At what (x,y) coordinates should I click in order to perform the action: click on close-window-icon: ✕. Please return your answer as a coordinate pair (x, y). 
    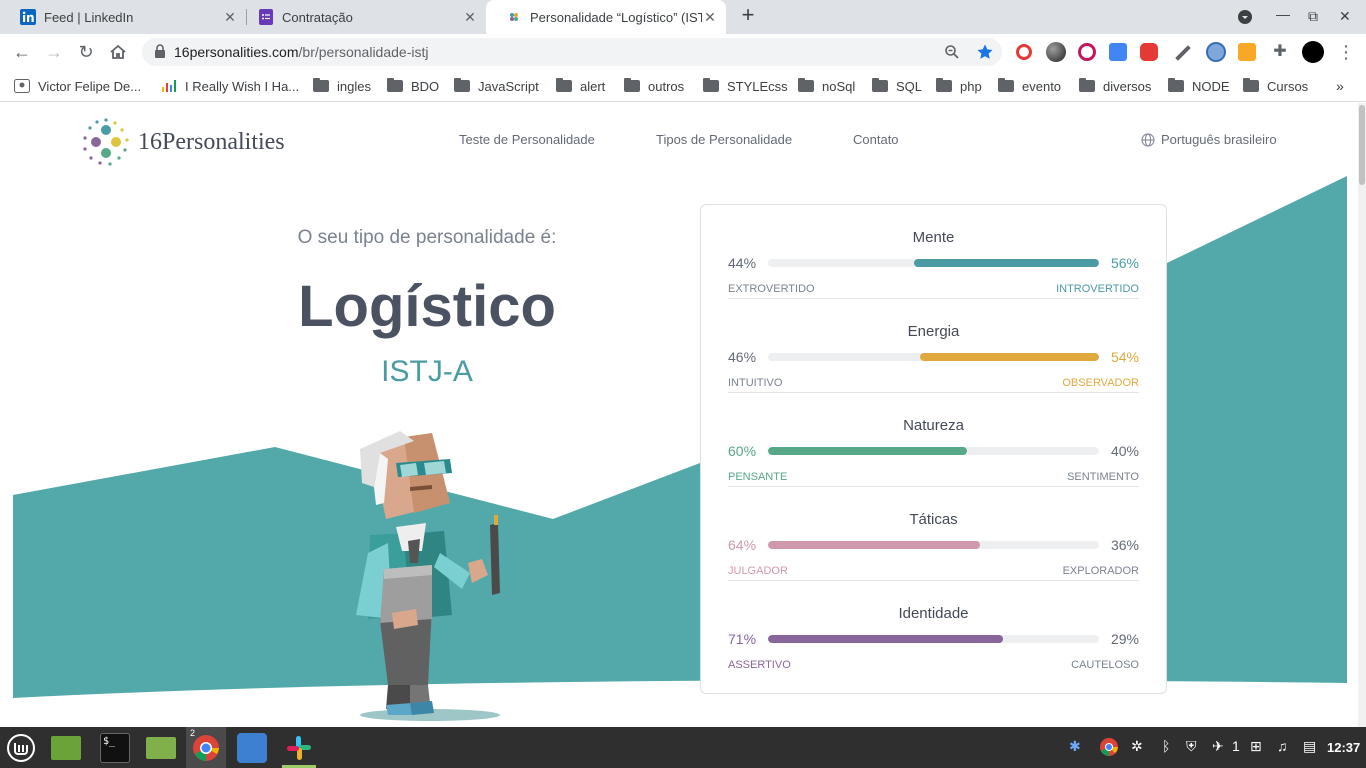
    Looking at the image, I should click on (1345, 16).